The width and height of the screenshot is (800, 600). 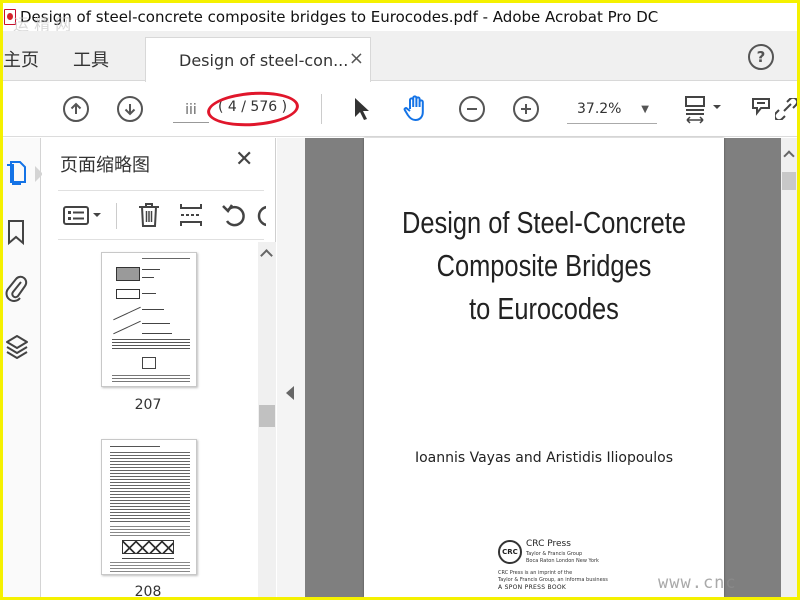 What do you see at coordinates (244, 159) in the screenshot?
I see `close-panel-icon: ✕` at bounding box center [244, 159].